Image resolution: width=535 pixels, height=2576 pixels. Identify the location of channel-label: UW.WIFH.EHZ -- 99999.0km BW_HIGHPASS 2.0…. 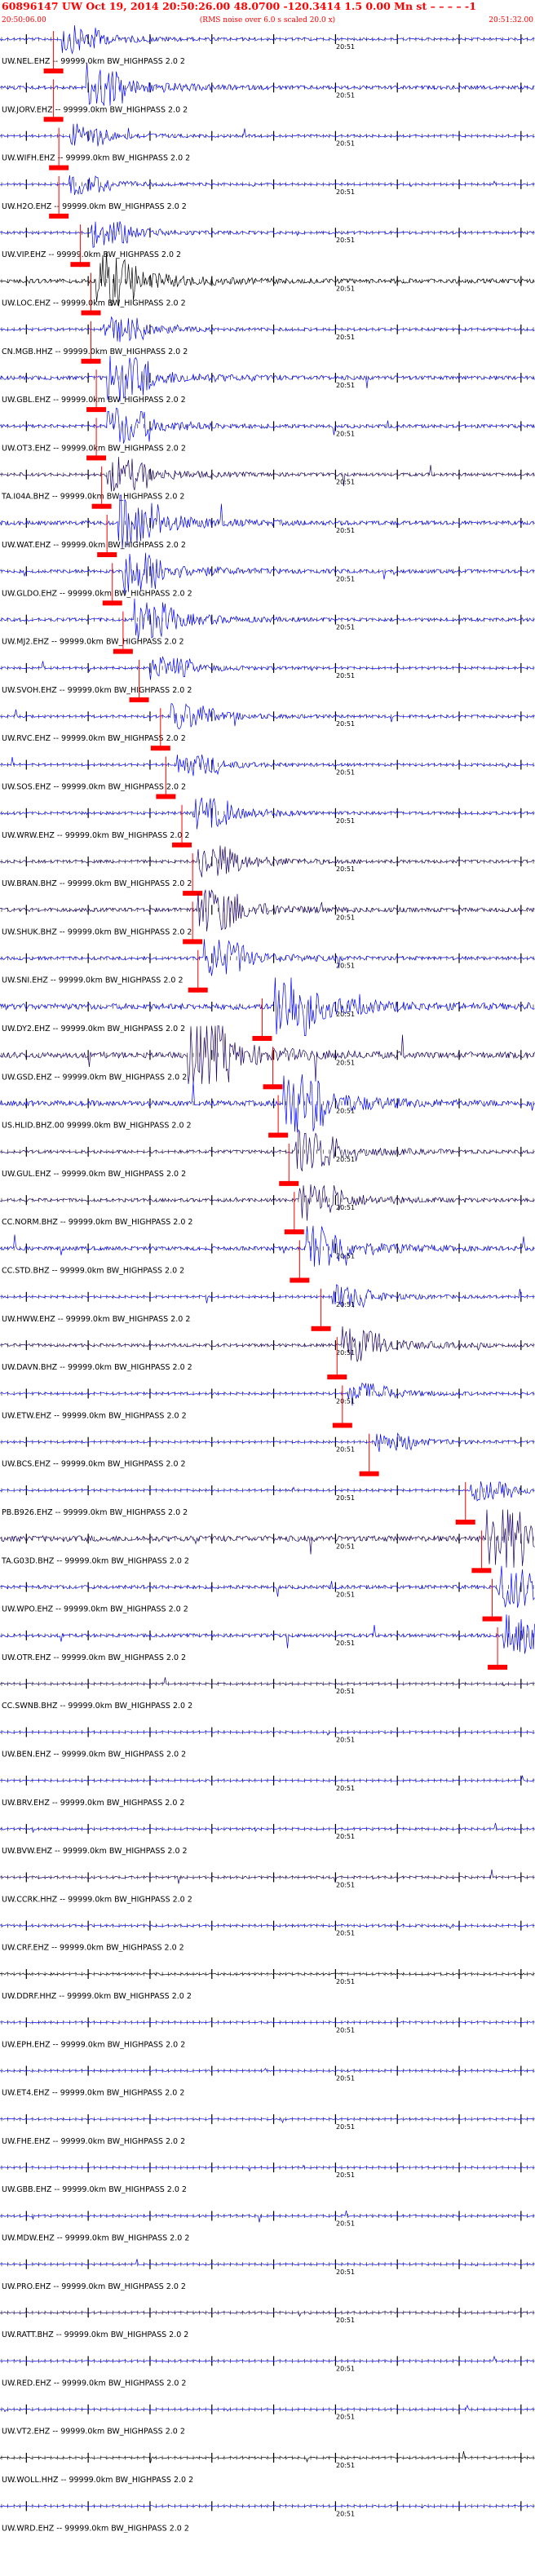
(96, 158).